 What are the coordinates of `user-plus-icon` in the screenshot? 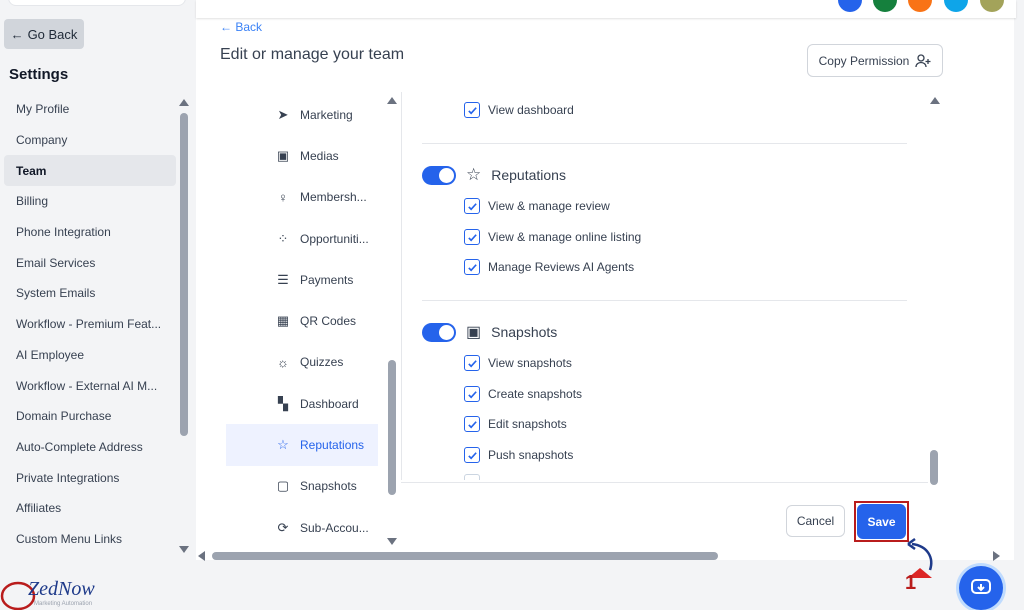 It's located at (923, 60).